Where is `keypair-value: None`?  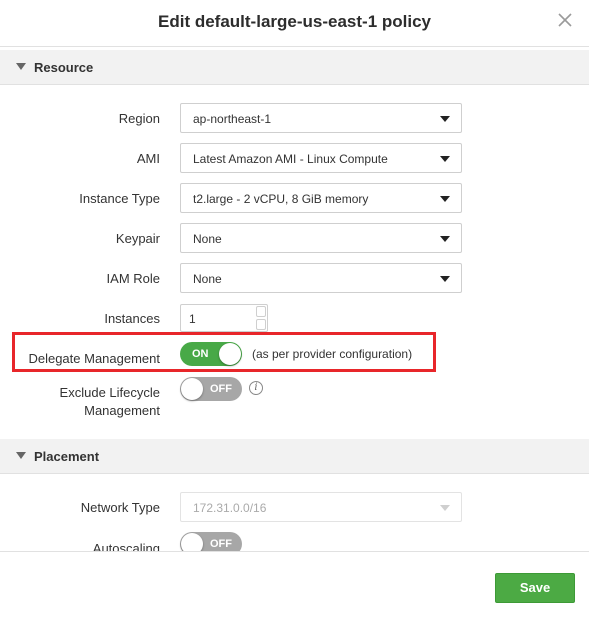
keypair-value: None is located at coordinates (207, 239).